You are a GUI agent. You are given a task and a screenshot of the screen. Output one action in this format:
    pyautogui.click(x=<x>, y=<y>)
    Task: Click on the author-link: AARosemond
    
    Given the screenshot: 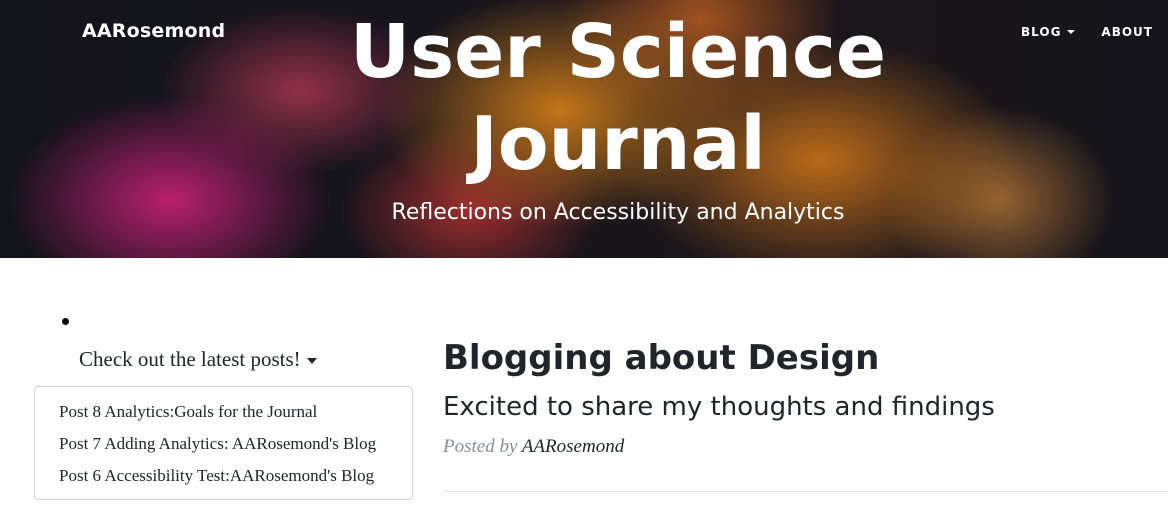 What is the action you would take?
    pyautogui.click(x=573, y=446)
    